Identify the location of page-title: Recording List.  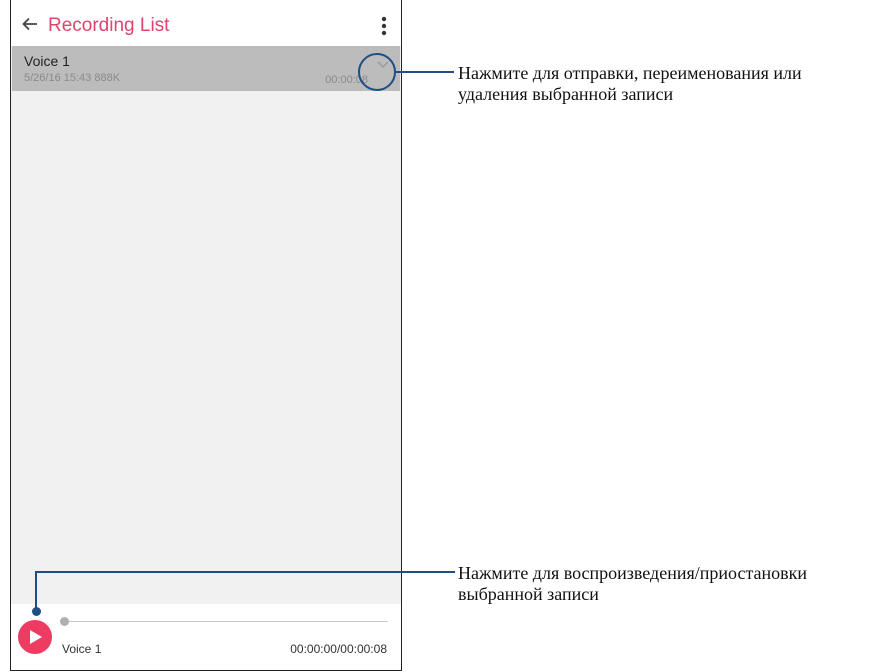
(109, 25).